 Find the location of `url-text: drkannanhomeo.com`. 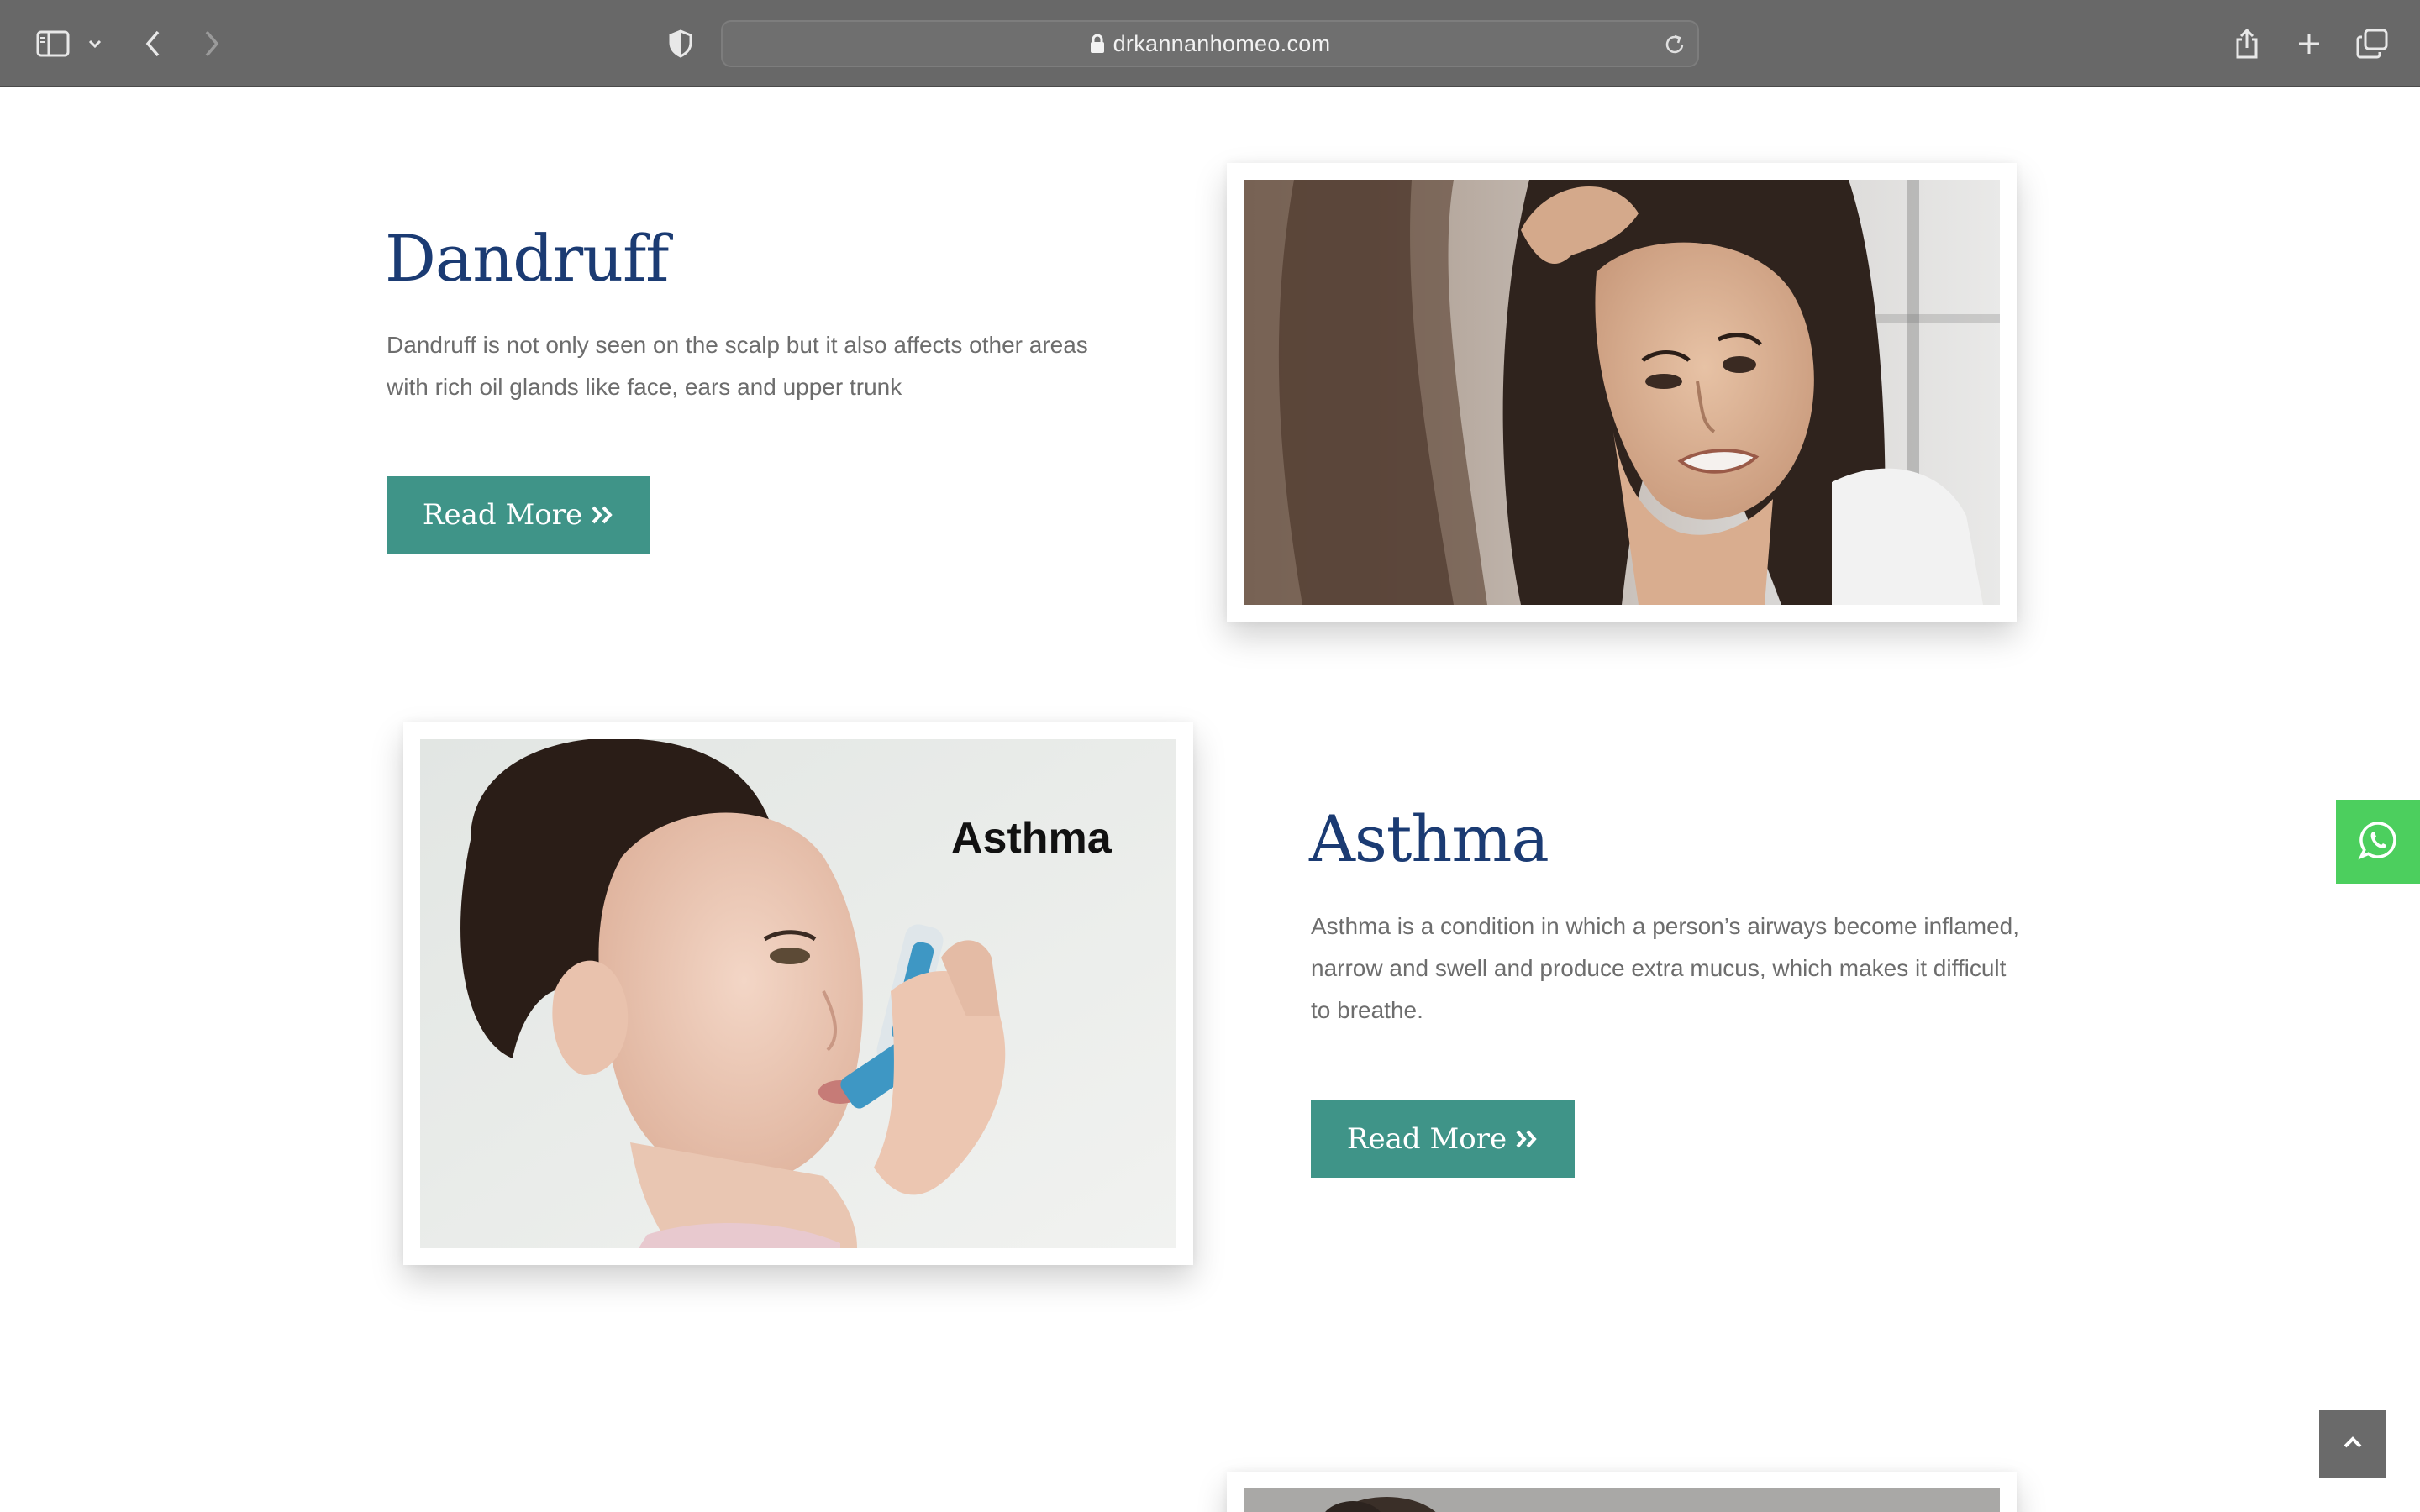

url-text: drkannanhomeo.com is located at coordinates (1222, 43).